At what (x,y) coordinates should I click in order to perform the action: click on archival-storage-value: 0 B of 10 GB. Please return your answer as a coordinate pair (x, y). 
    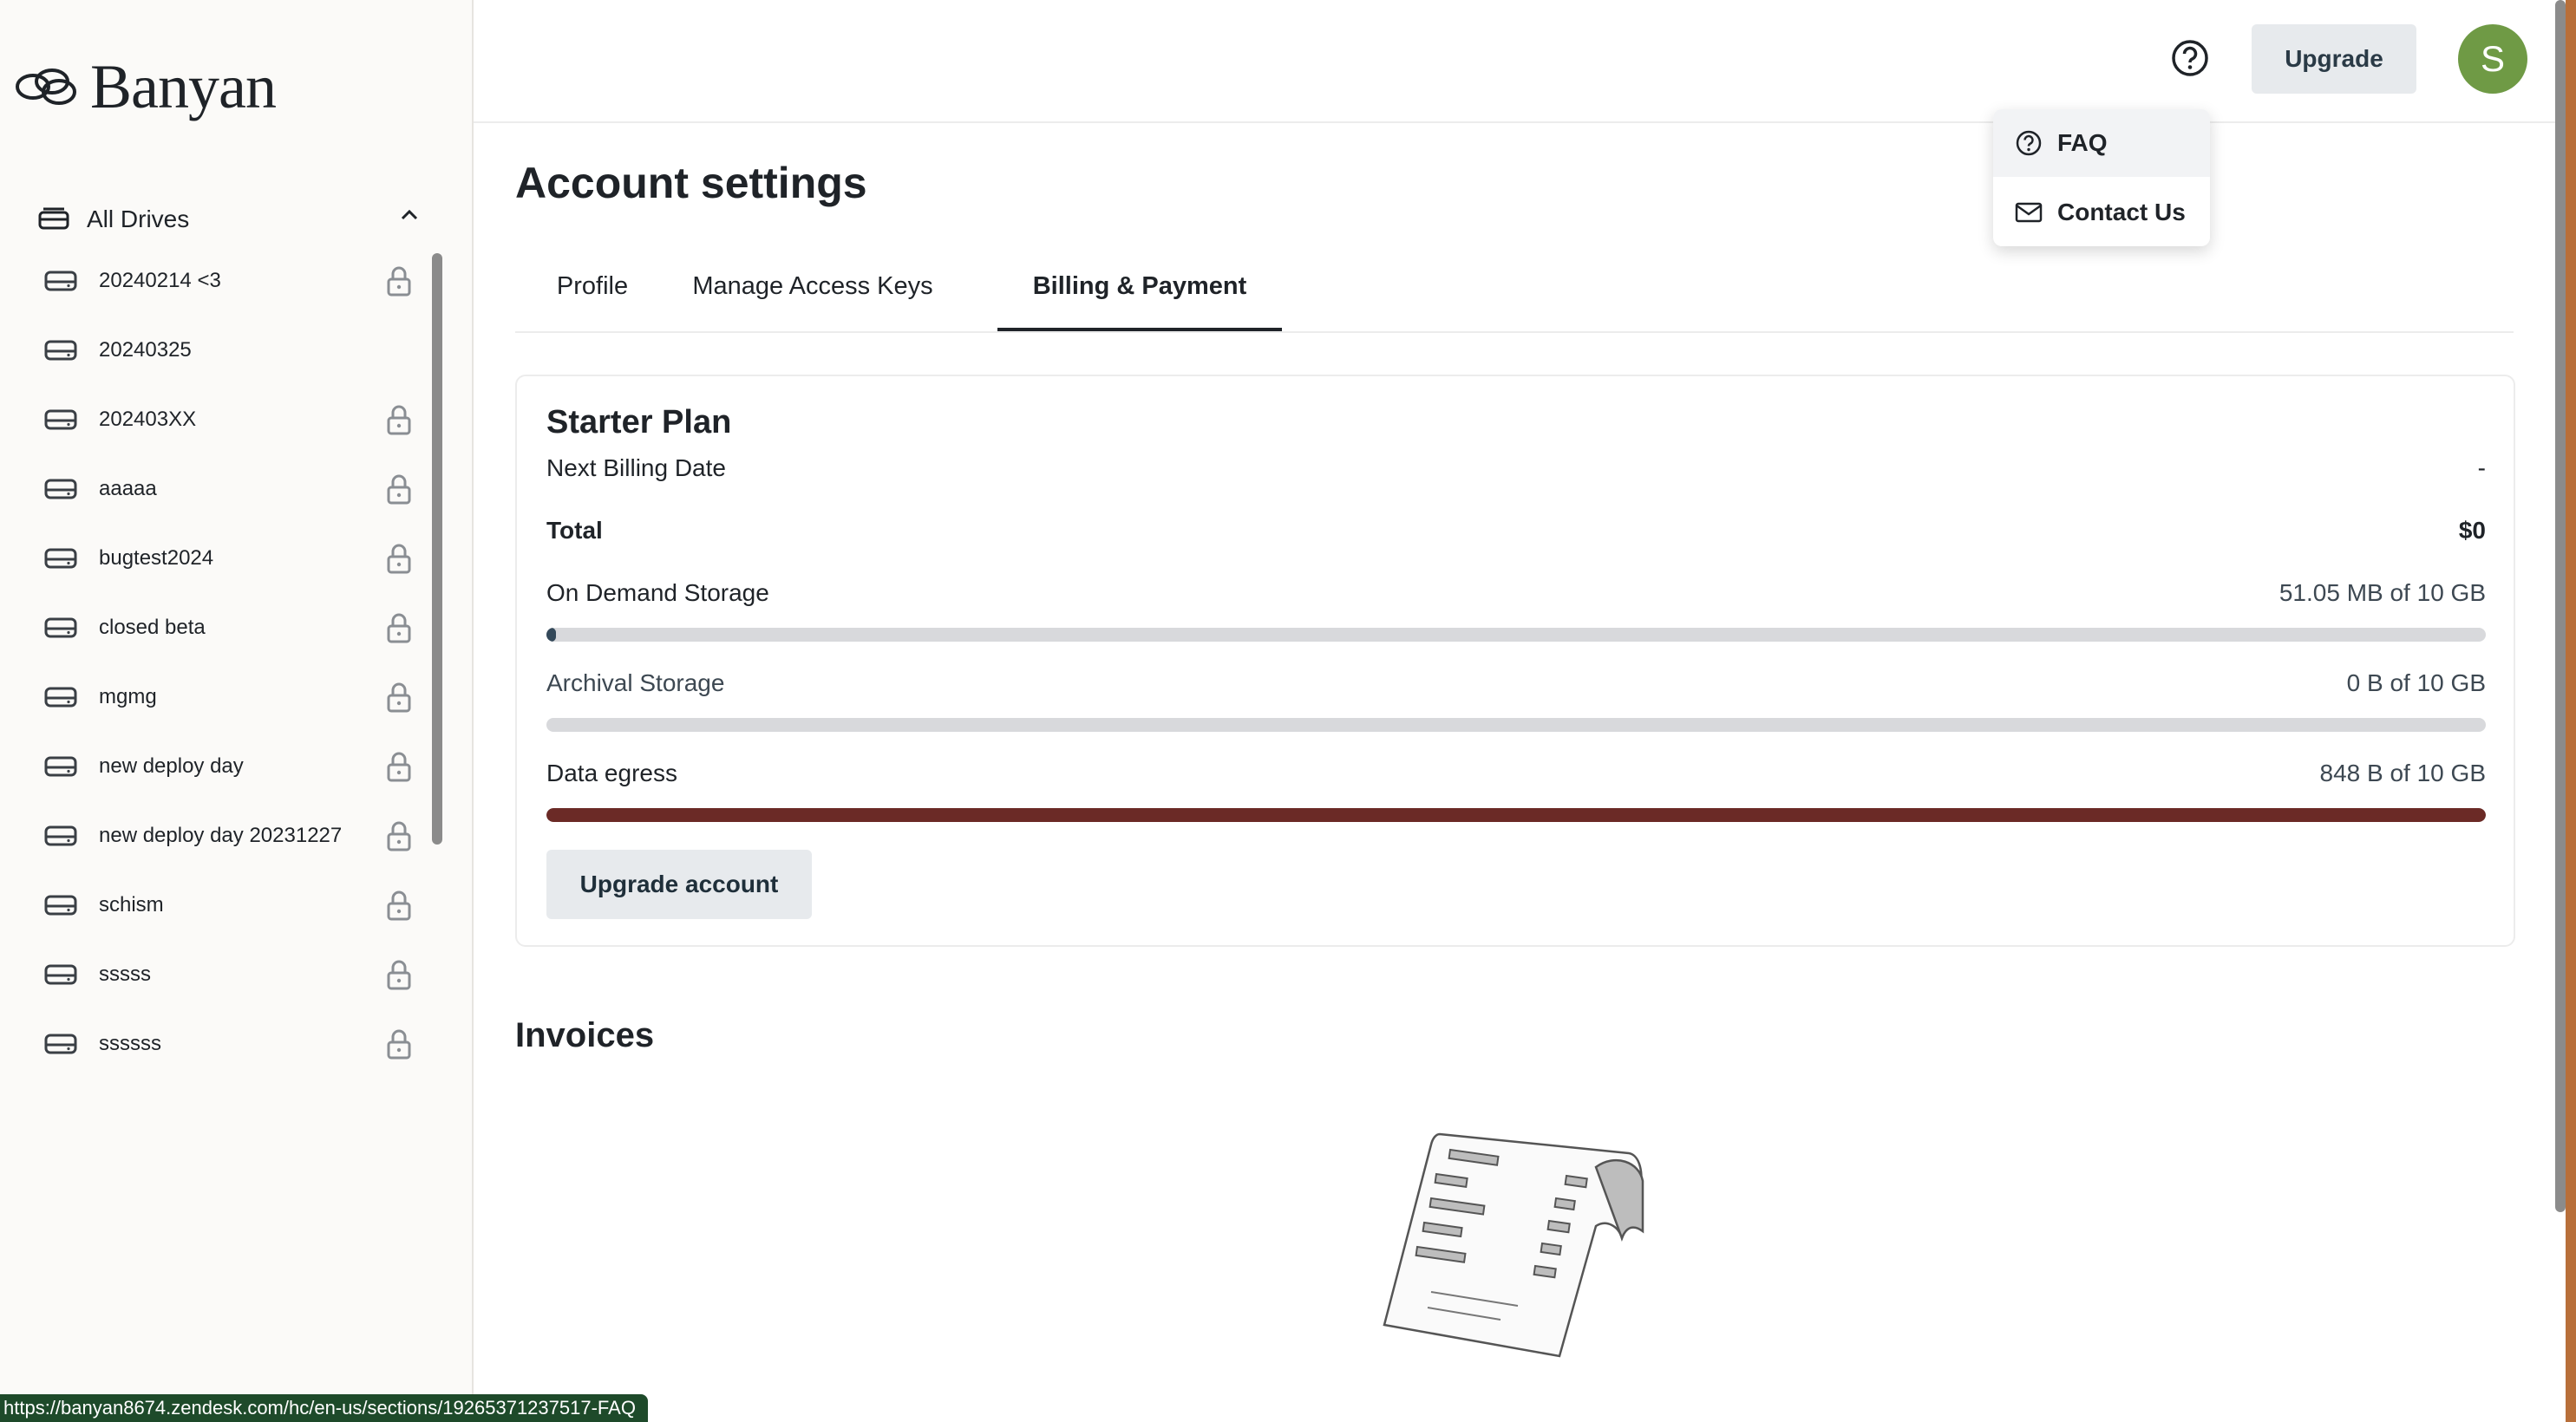
    Looking at the image, I should click on (2416, 682).